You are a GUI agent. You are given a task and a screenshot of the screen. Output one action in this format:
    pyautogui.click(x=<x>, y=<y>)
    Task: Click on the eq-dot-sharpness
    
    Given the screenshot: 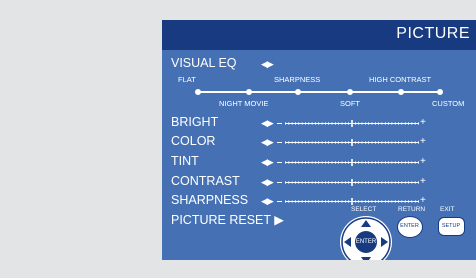 What is the action you would take?
    pyautogui.click(x=298, y=92)
    